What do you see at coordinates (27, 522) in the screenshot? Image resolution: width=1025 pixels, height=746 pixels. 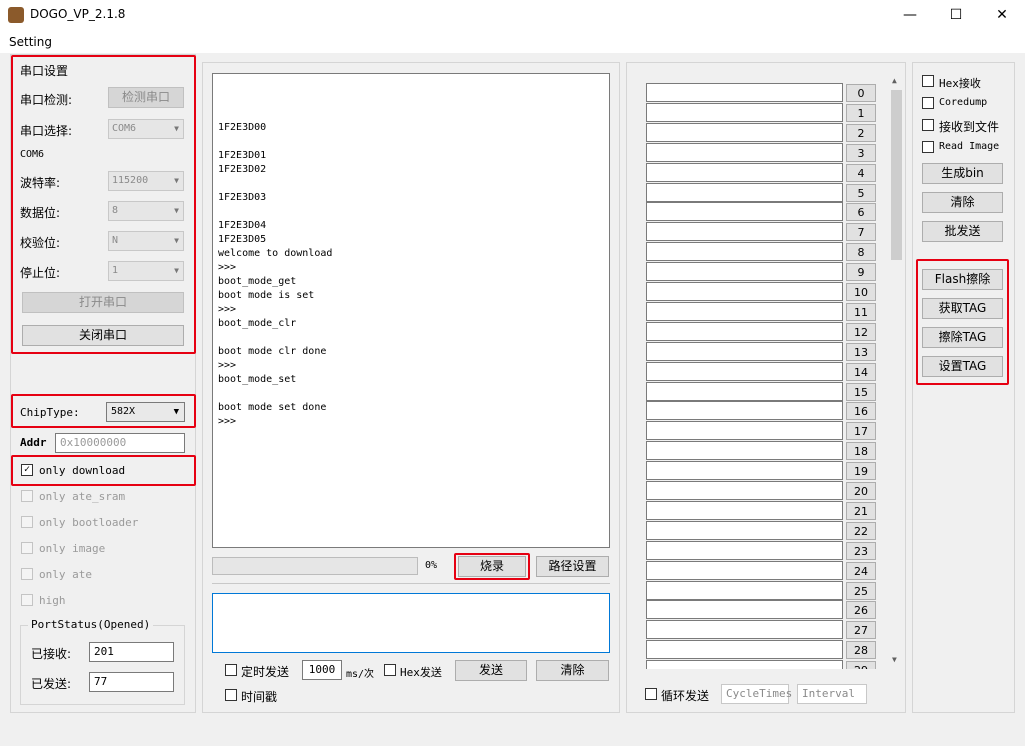 I see `only-bootloader-checkbox` at bounding box center [27, 522].